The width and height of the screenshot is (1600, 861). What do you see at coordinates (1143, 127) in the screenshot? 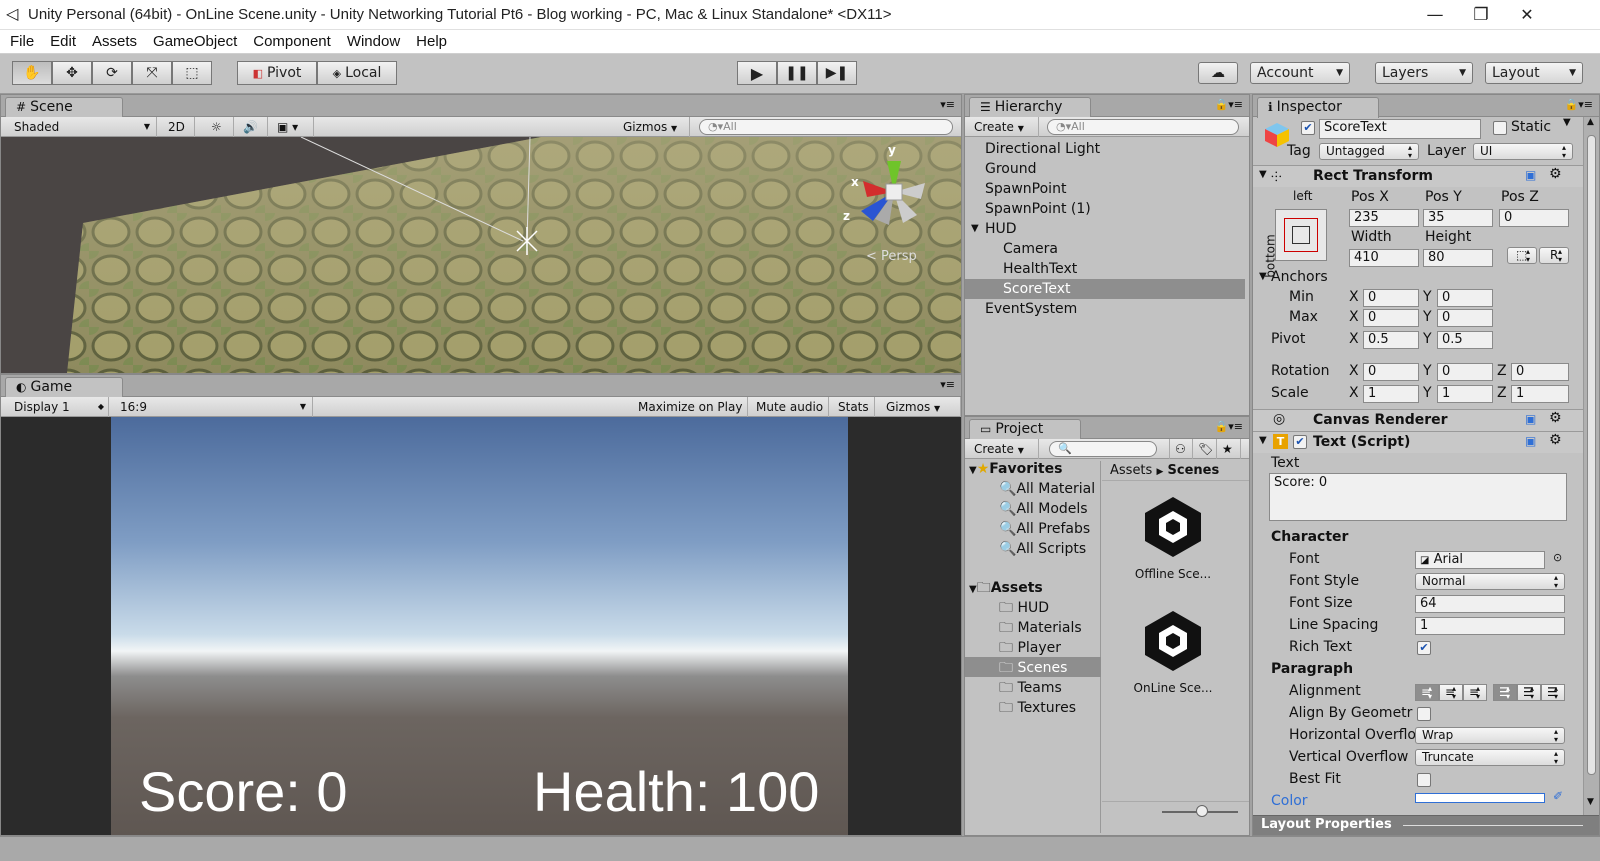
I see `hierarchy-search-input: ◔▾All` at bounding box center [1143, 127].